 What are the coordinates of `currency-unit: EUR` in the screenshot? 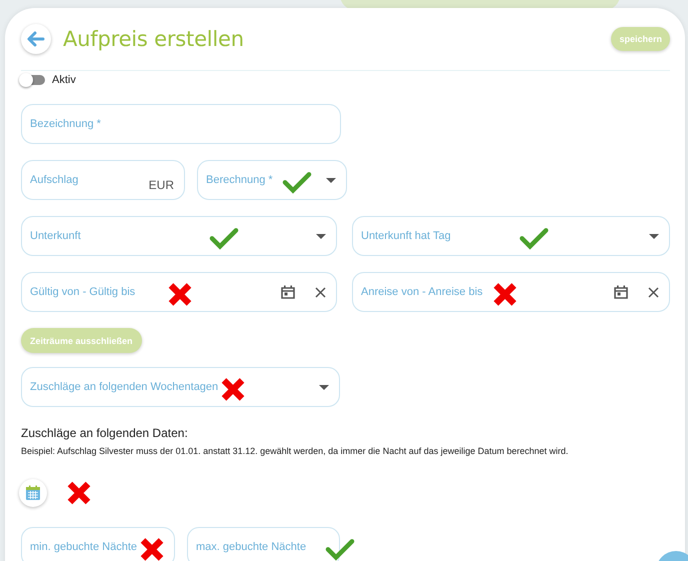 It's located at (161, 185).